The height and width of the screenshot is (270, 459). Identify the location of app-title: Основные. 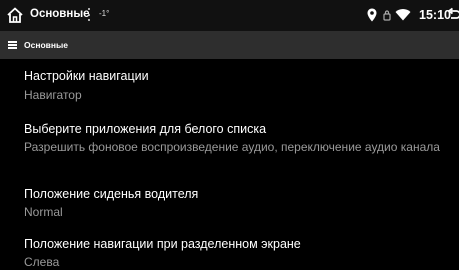
(60, 14).